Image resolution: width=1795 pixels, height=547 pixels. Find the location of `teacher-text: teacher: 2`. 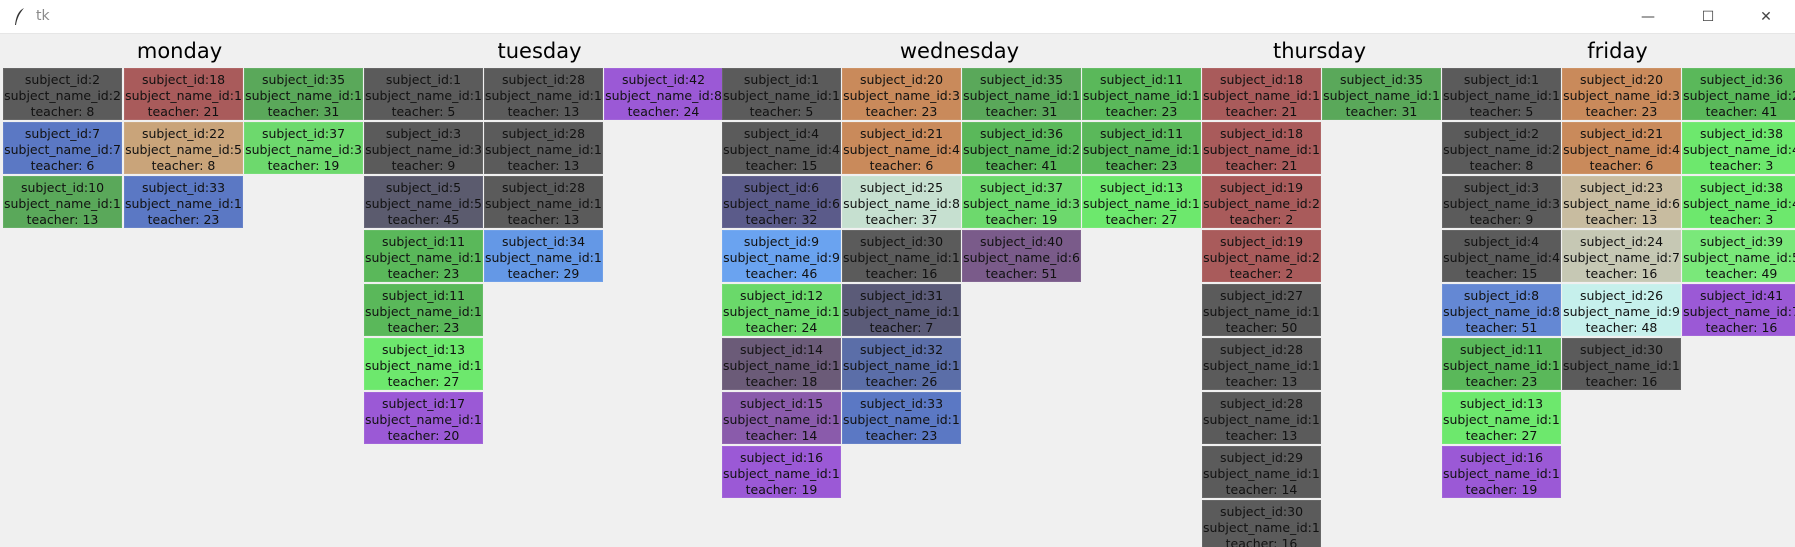

teacher-text: teacher: 2 is located at coordinates (1261, 273).